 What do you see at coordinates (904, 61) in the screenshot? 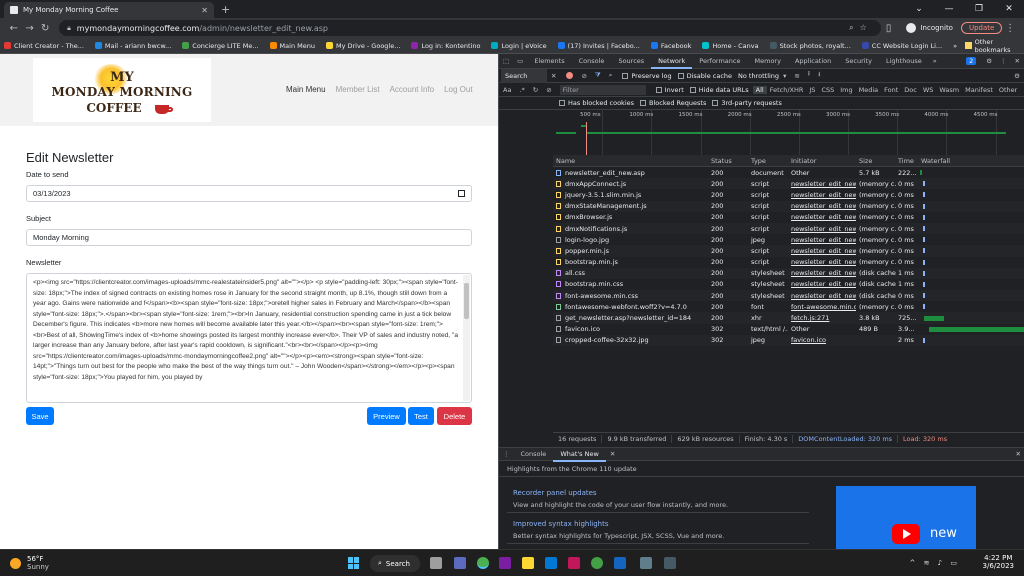
I see `devtools-tab-lighthouse: Lighthouse` at bounding box center [904, 61].